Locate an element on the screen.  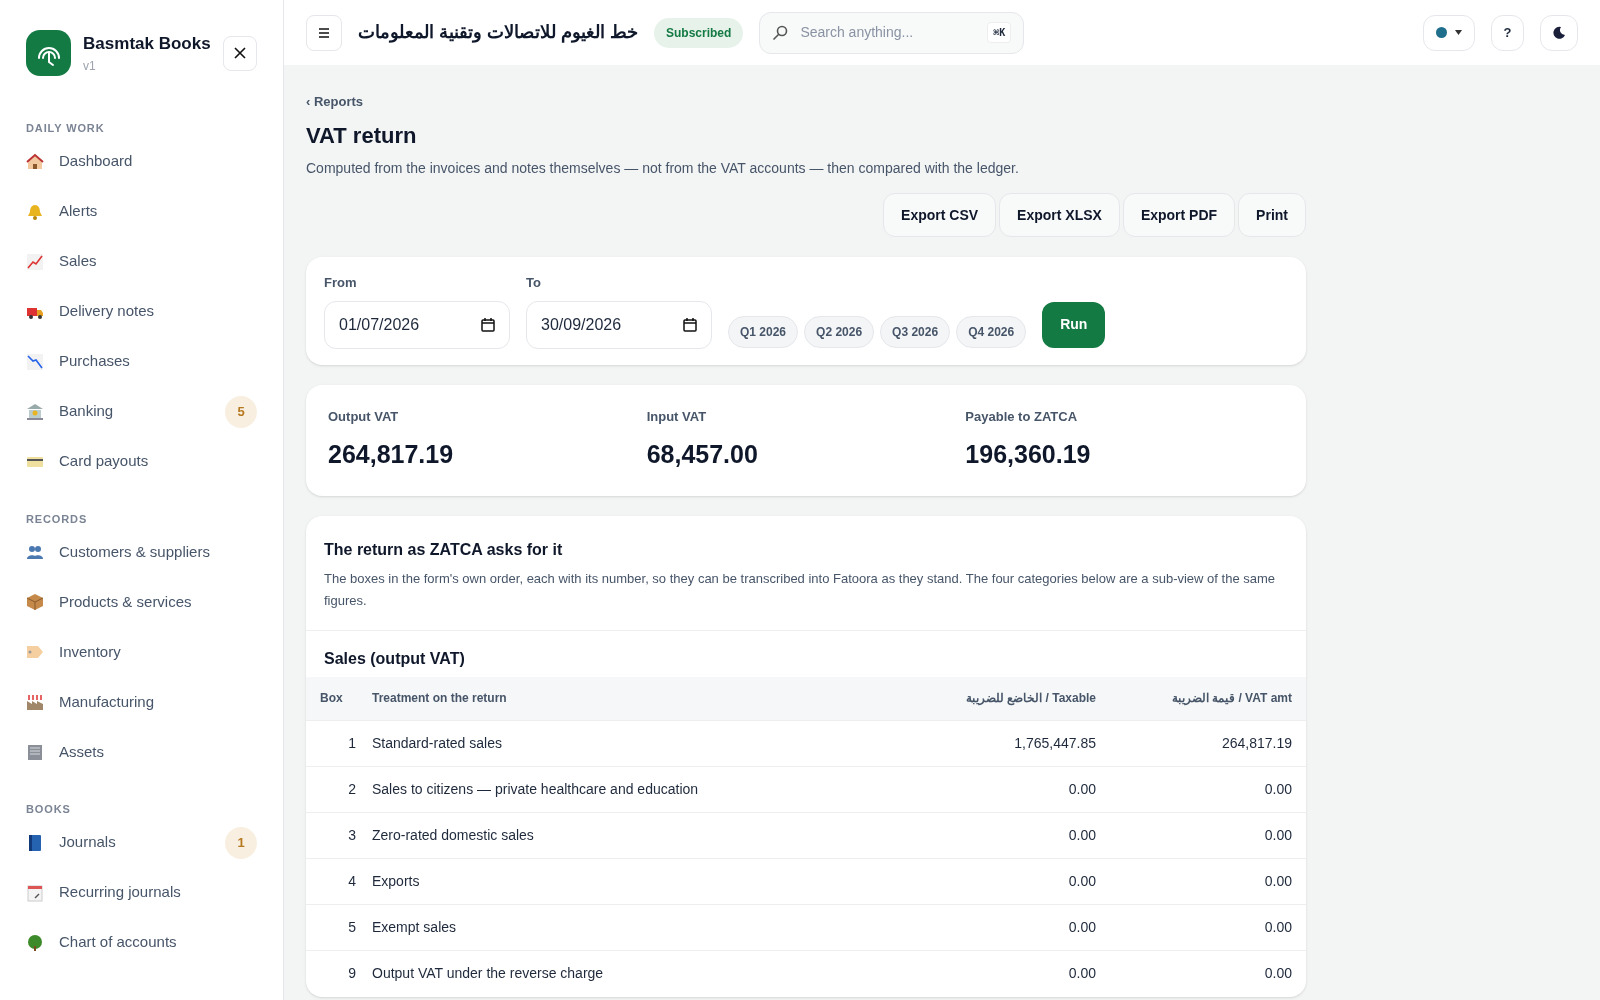
column-header: الخاضع للضريبة / Taxable is located at coordinates (906, 698).